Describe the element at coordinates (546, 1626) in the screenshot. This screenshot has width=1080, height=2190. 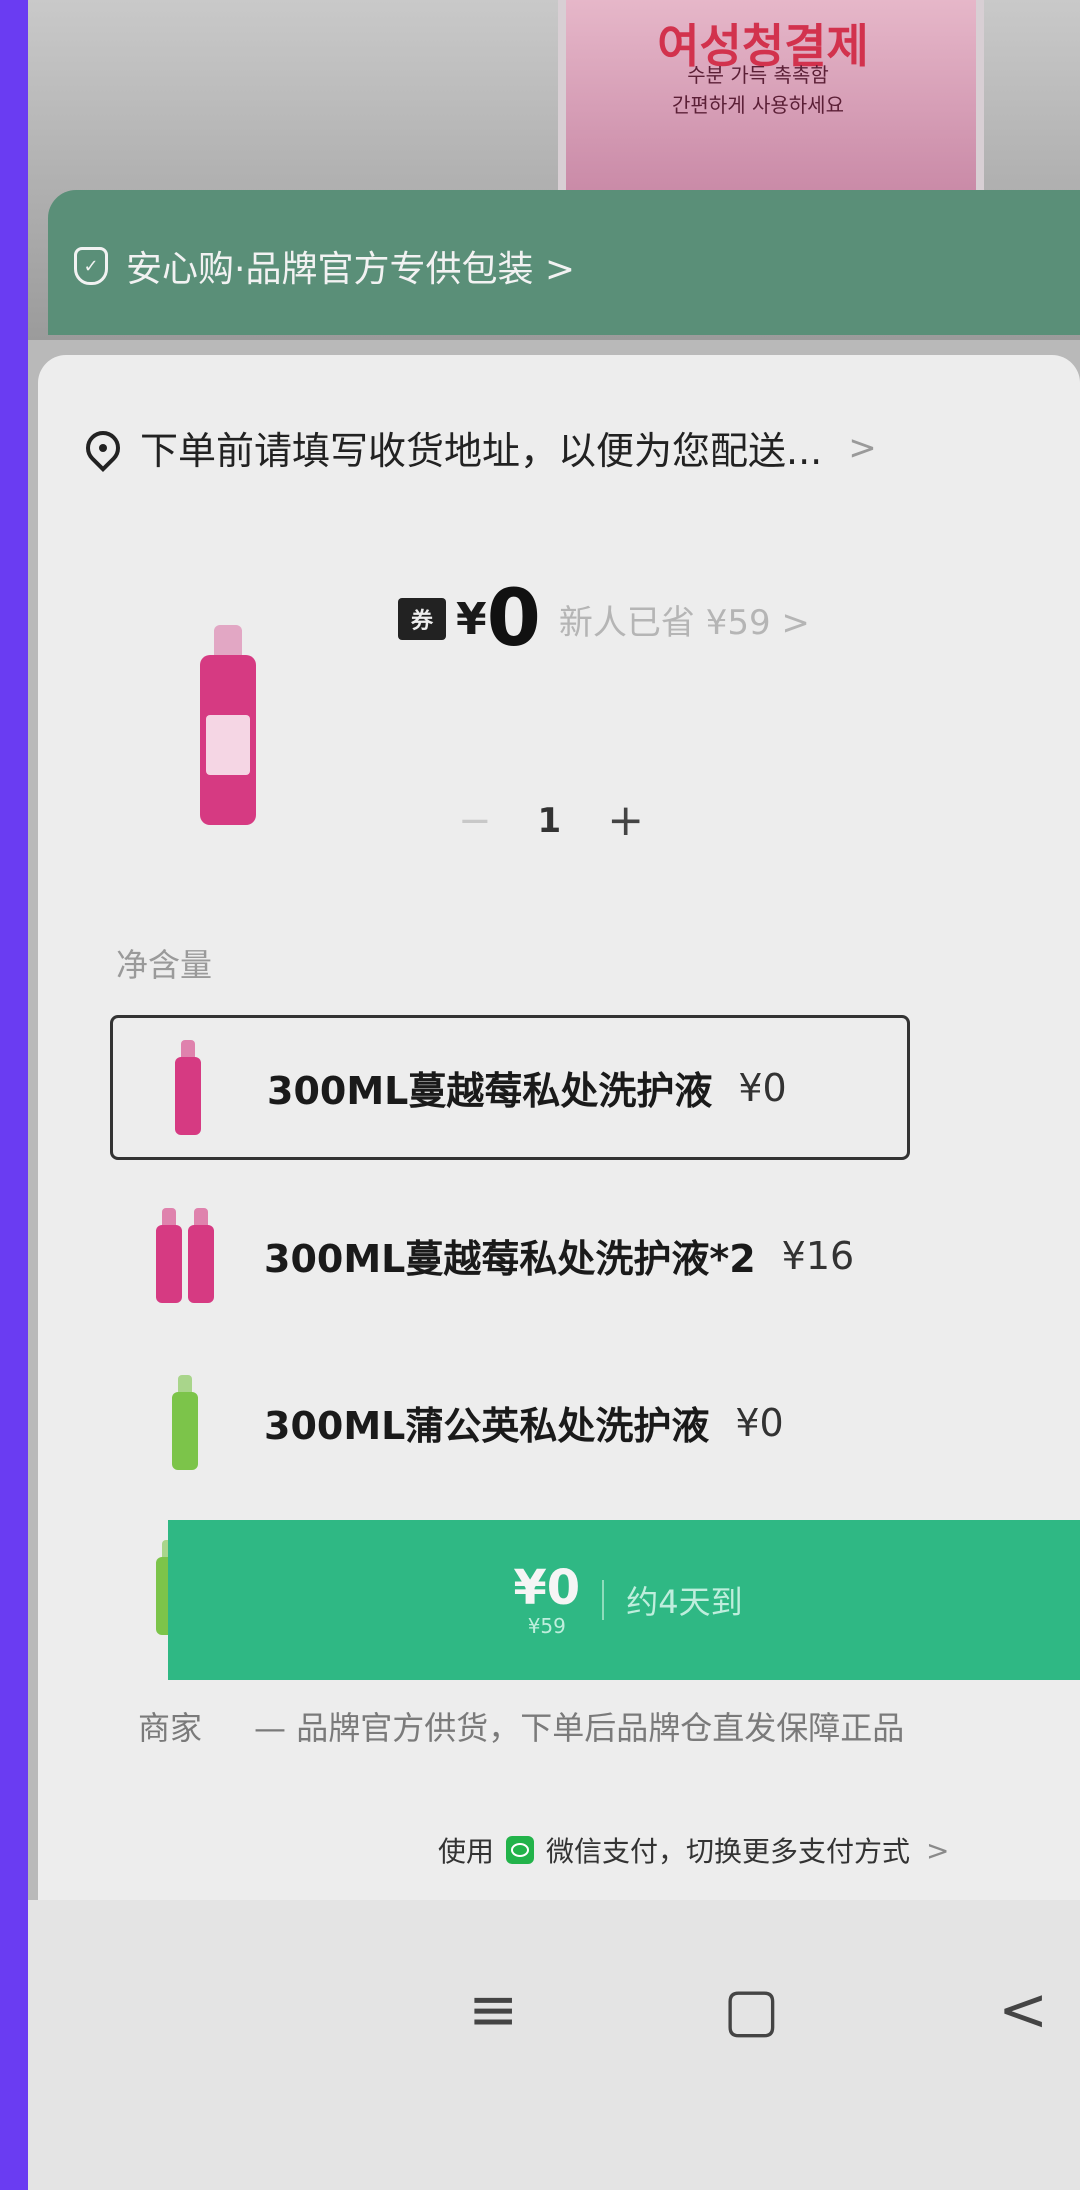
I see `buy-original-price: ¥59` at that location.